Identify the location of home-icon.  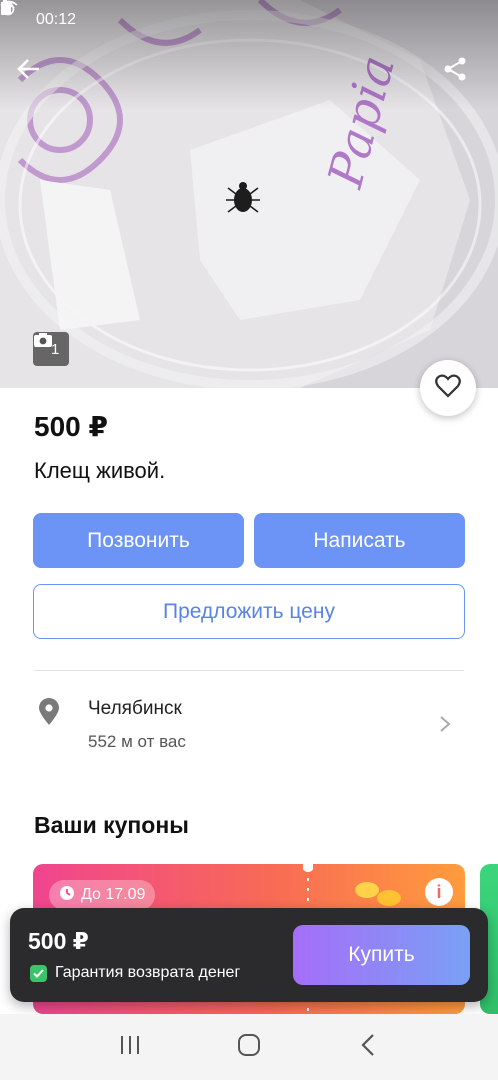
(249, 1047).